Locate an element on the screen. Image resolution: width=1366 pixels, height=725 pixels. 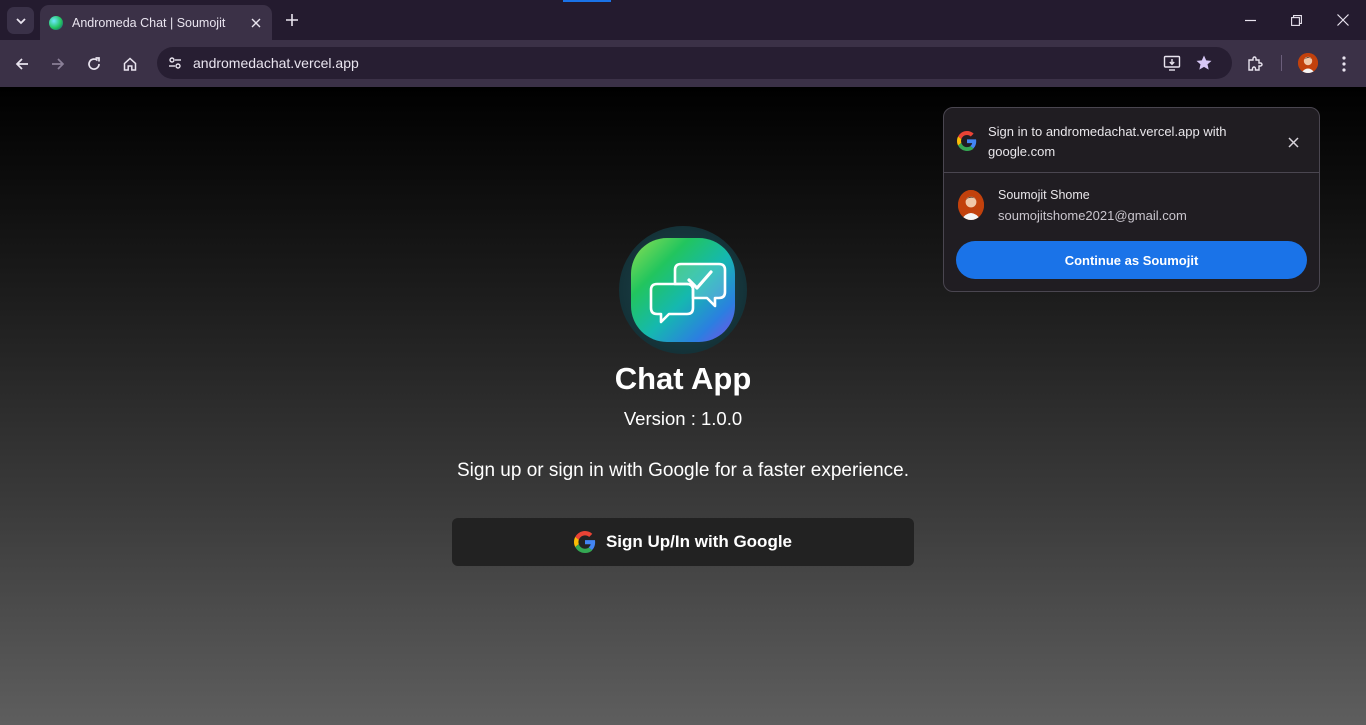
star-icon is located at coordinates (1204, 62).